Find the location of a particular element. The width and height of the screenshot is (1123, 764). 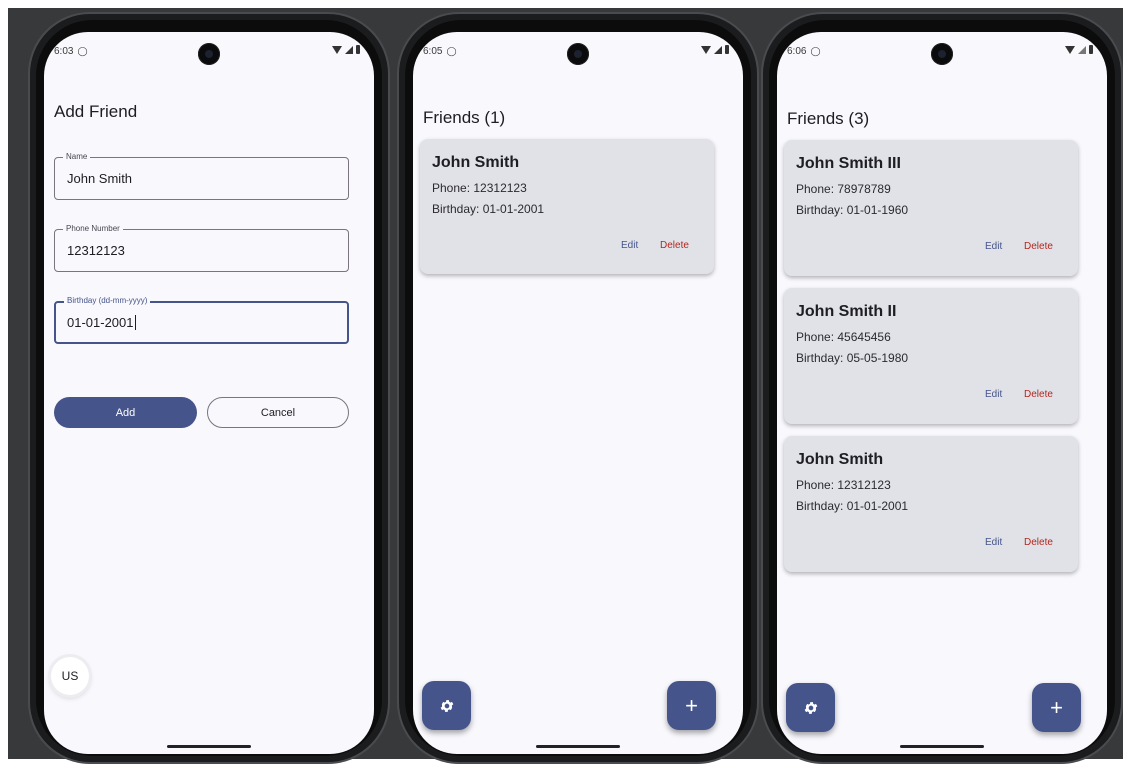

page-title: Friends (1) is located at coordinates (464, 117).